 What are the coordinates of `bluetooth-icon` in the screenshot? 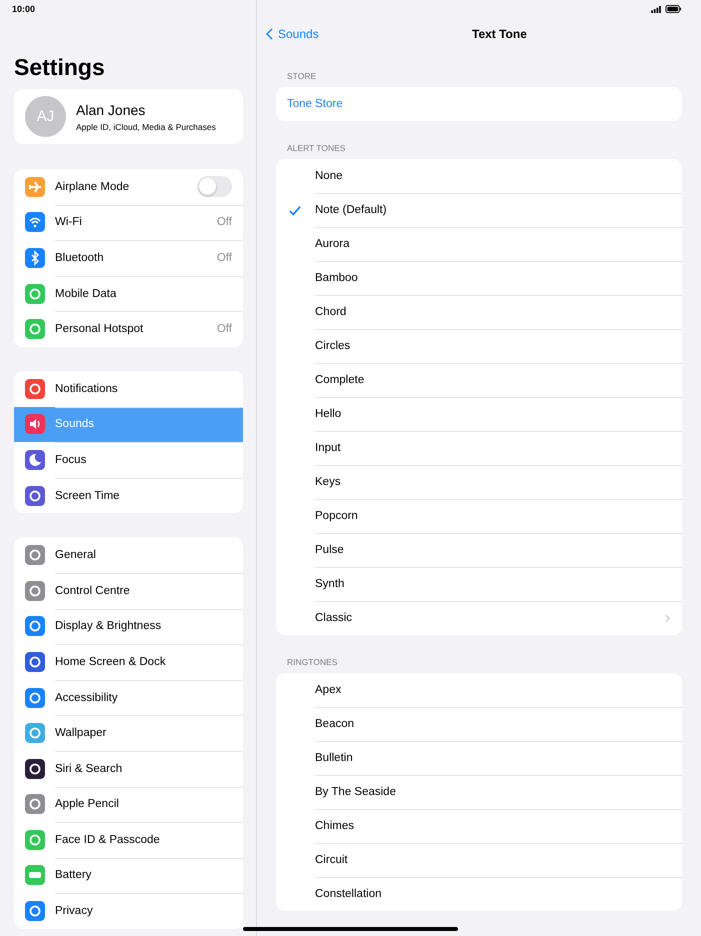 It's located at (35, 258).